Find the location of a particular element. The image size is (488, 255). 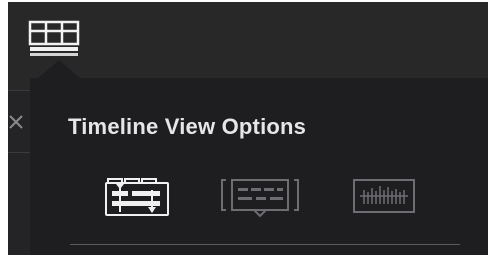

timeline-view-options-button is located at coordinates (54, 40).